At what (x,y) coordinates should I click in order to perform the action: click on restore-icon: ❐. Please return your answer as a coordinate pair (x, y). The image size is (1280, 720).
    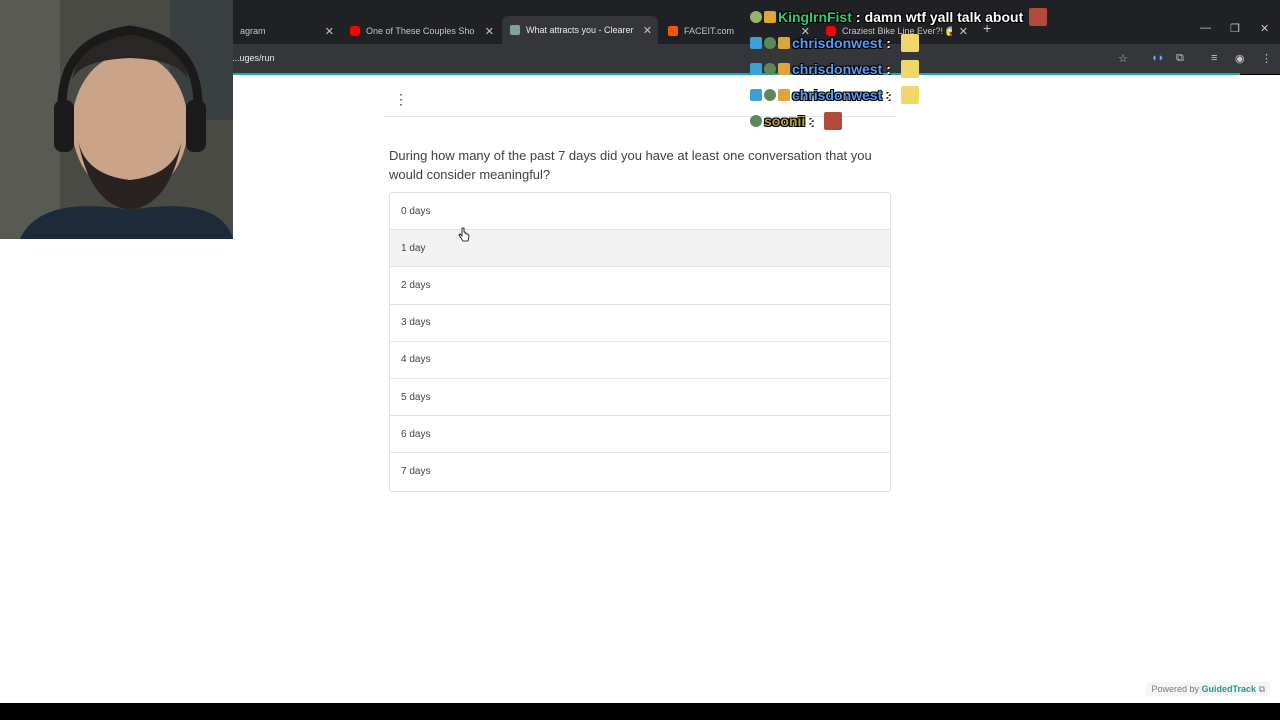
    Looking at the image, I should click on (1235, 28).